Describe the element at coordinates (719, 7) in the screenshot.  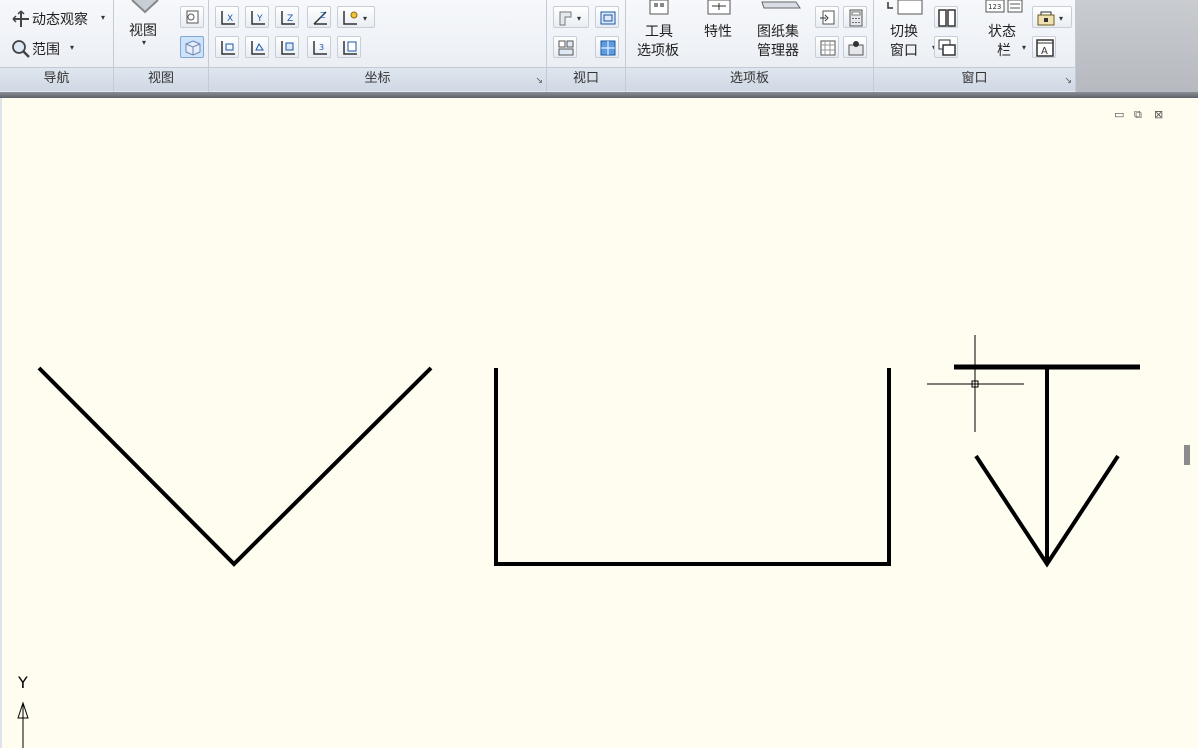
I see `properties-icon` at that location.